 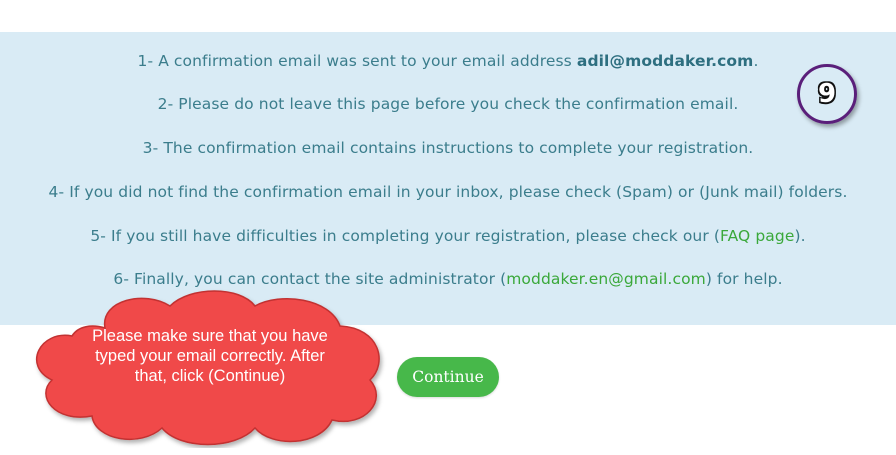 What do you see at coordinates (827, 94) in the screenshot?
I see `step-number-badge: 9` at bounding box center [827, 94].